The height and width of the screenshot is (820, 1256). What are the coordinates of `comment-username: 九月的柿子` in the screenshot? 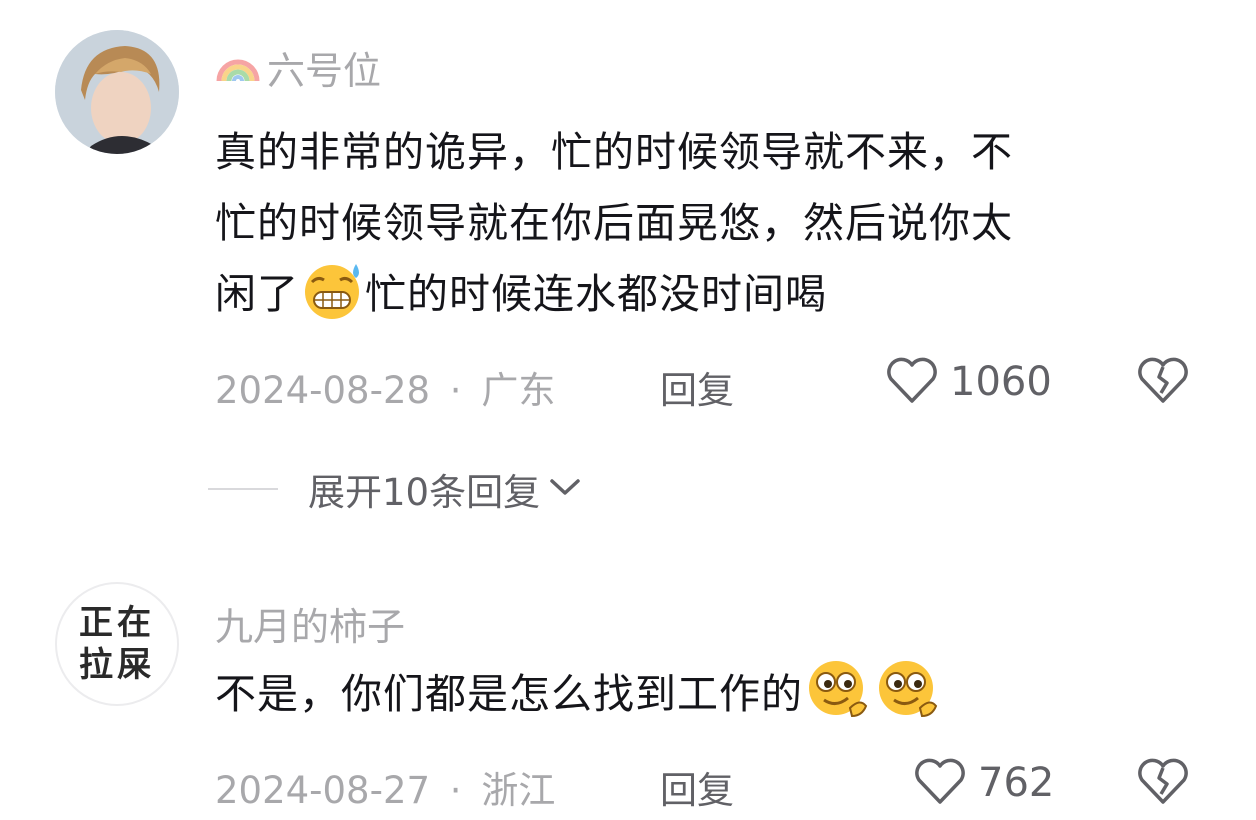 It's located at (310, 623).